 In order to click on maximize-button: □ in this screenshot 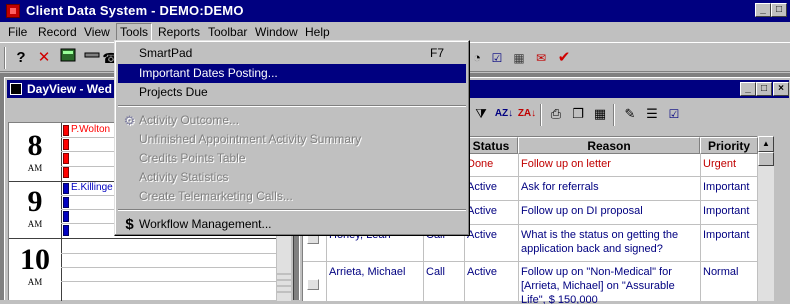, I will do `click(779, 10)`.